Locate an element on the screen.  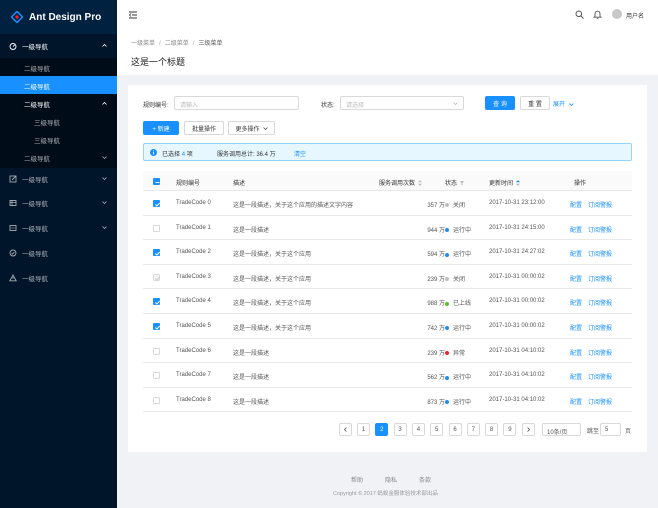
column-header-time: 更新时间 is located at coordinates (505, 182).